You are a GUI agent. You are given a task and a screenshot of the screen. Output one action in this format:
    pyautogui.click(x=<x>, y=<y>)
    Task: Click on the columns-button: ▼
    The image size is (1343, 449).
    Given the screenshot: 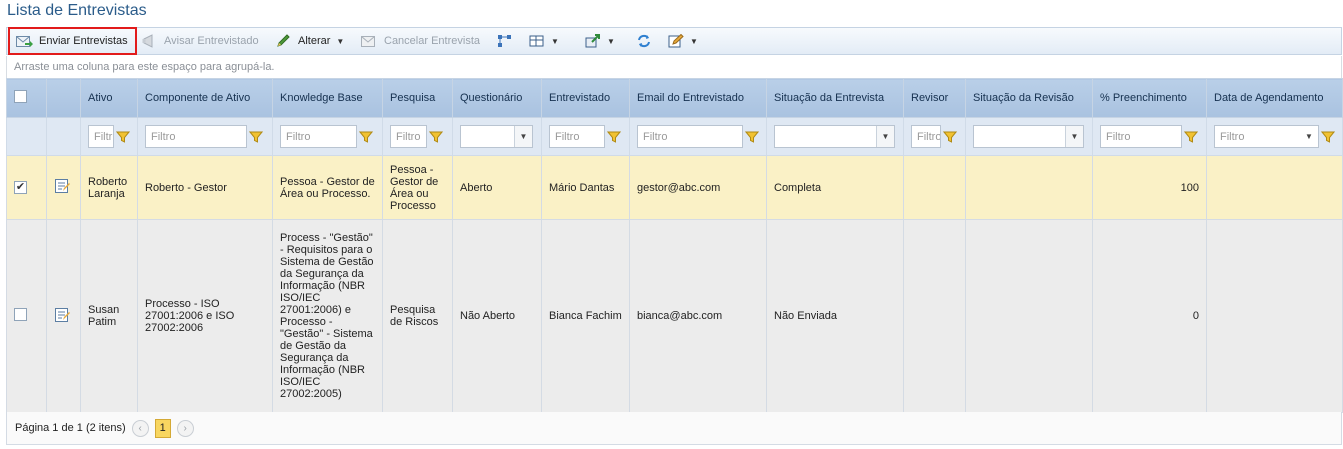 What is the action you would take?
    pyautogui.click(x=543, y=41)
    